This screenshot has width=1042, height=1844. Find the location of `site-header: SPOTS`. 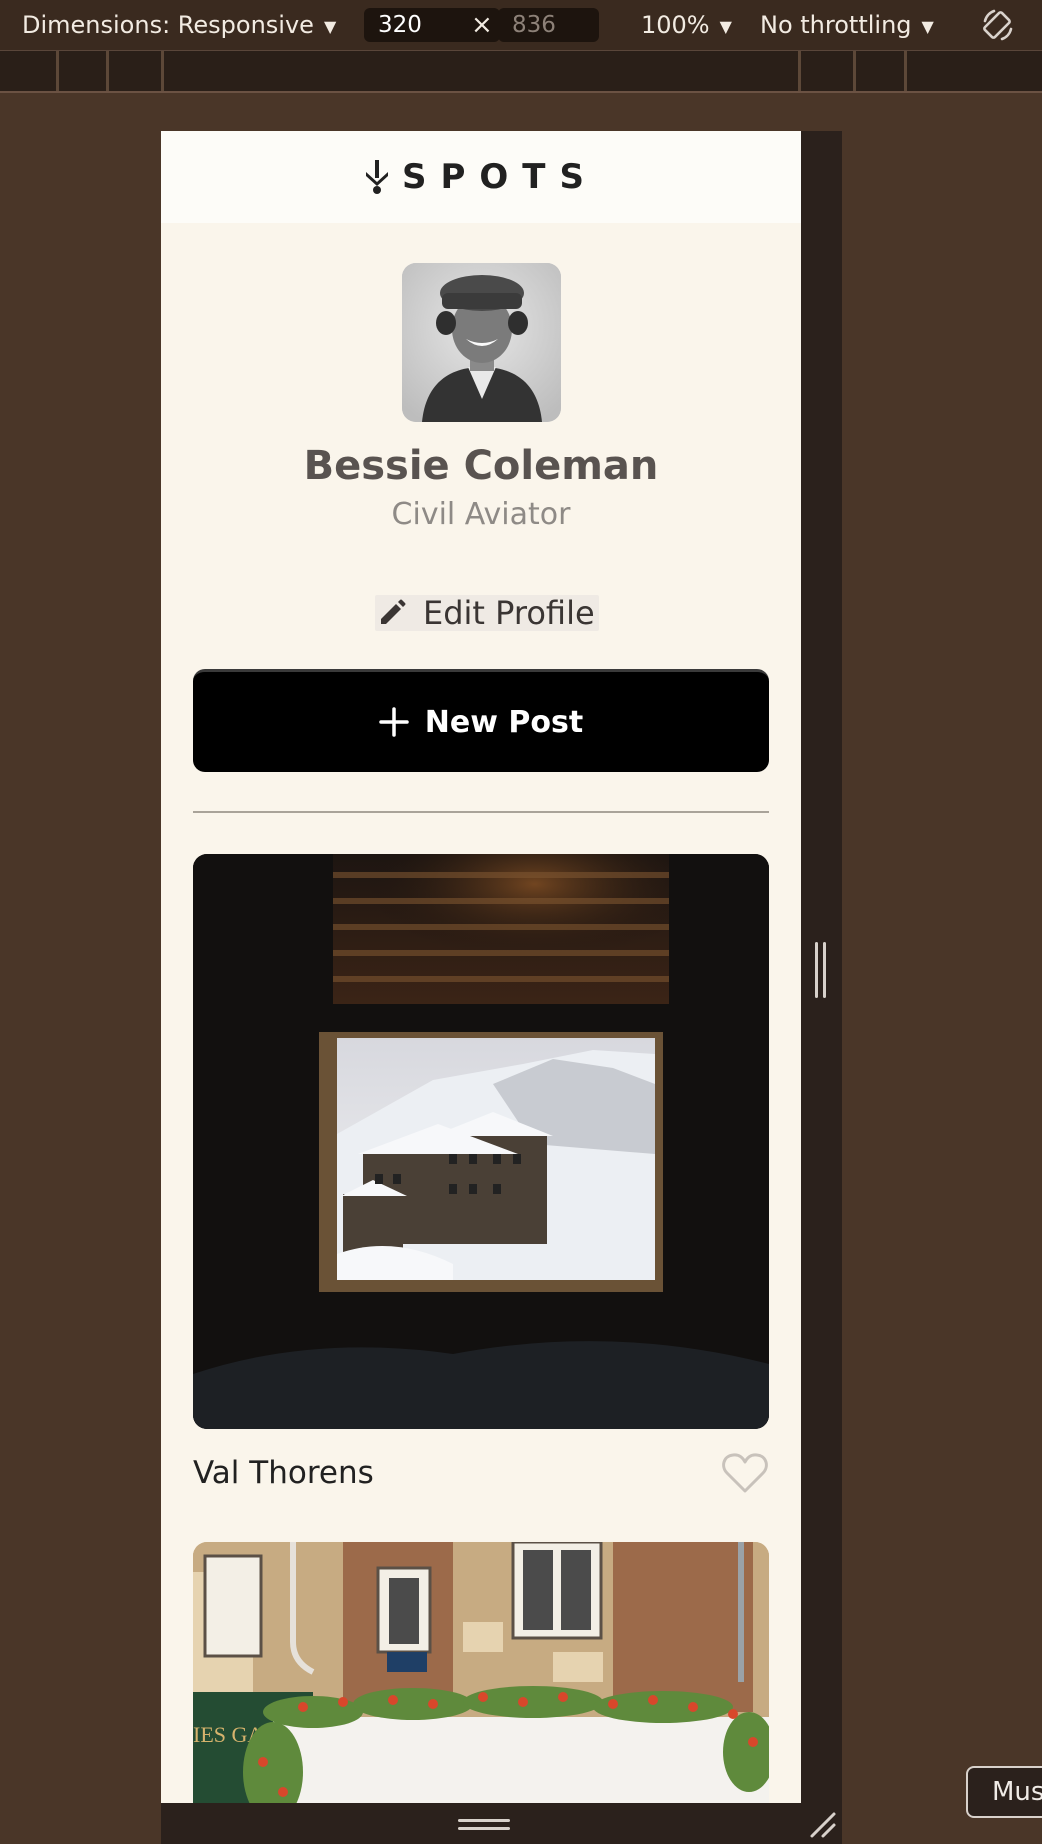

site-header: SPOTS is located at coordinates (481, 177).